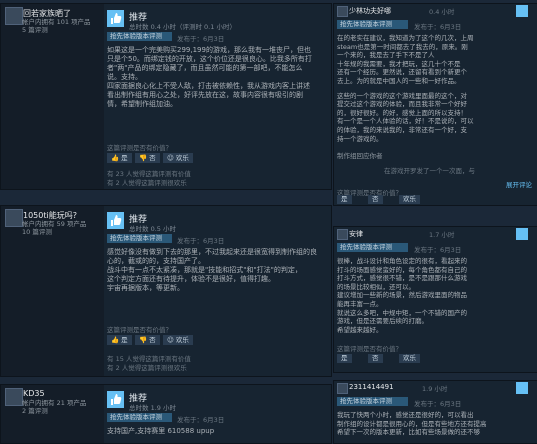 This screenshot has height=444, width=537. What do you see at coordinates (370, 11) in the screenshot?
I see `reviewer-name: 少林功夫好哪` at bounding box center [370, 11].